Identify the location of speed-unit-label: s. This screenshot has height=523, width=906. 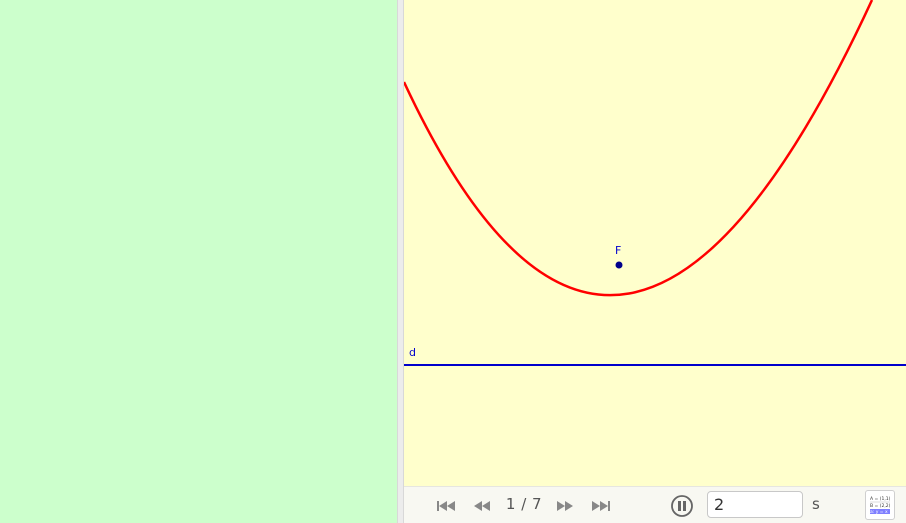
(816, 504).